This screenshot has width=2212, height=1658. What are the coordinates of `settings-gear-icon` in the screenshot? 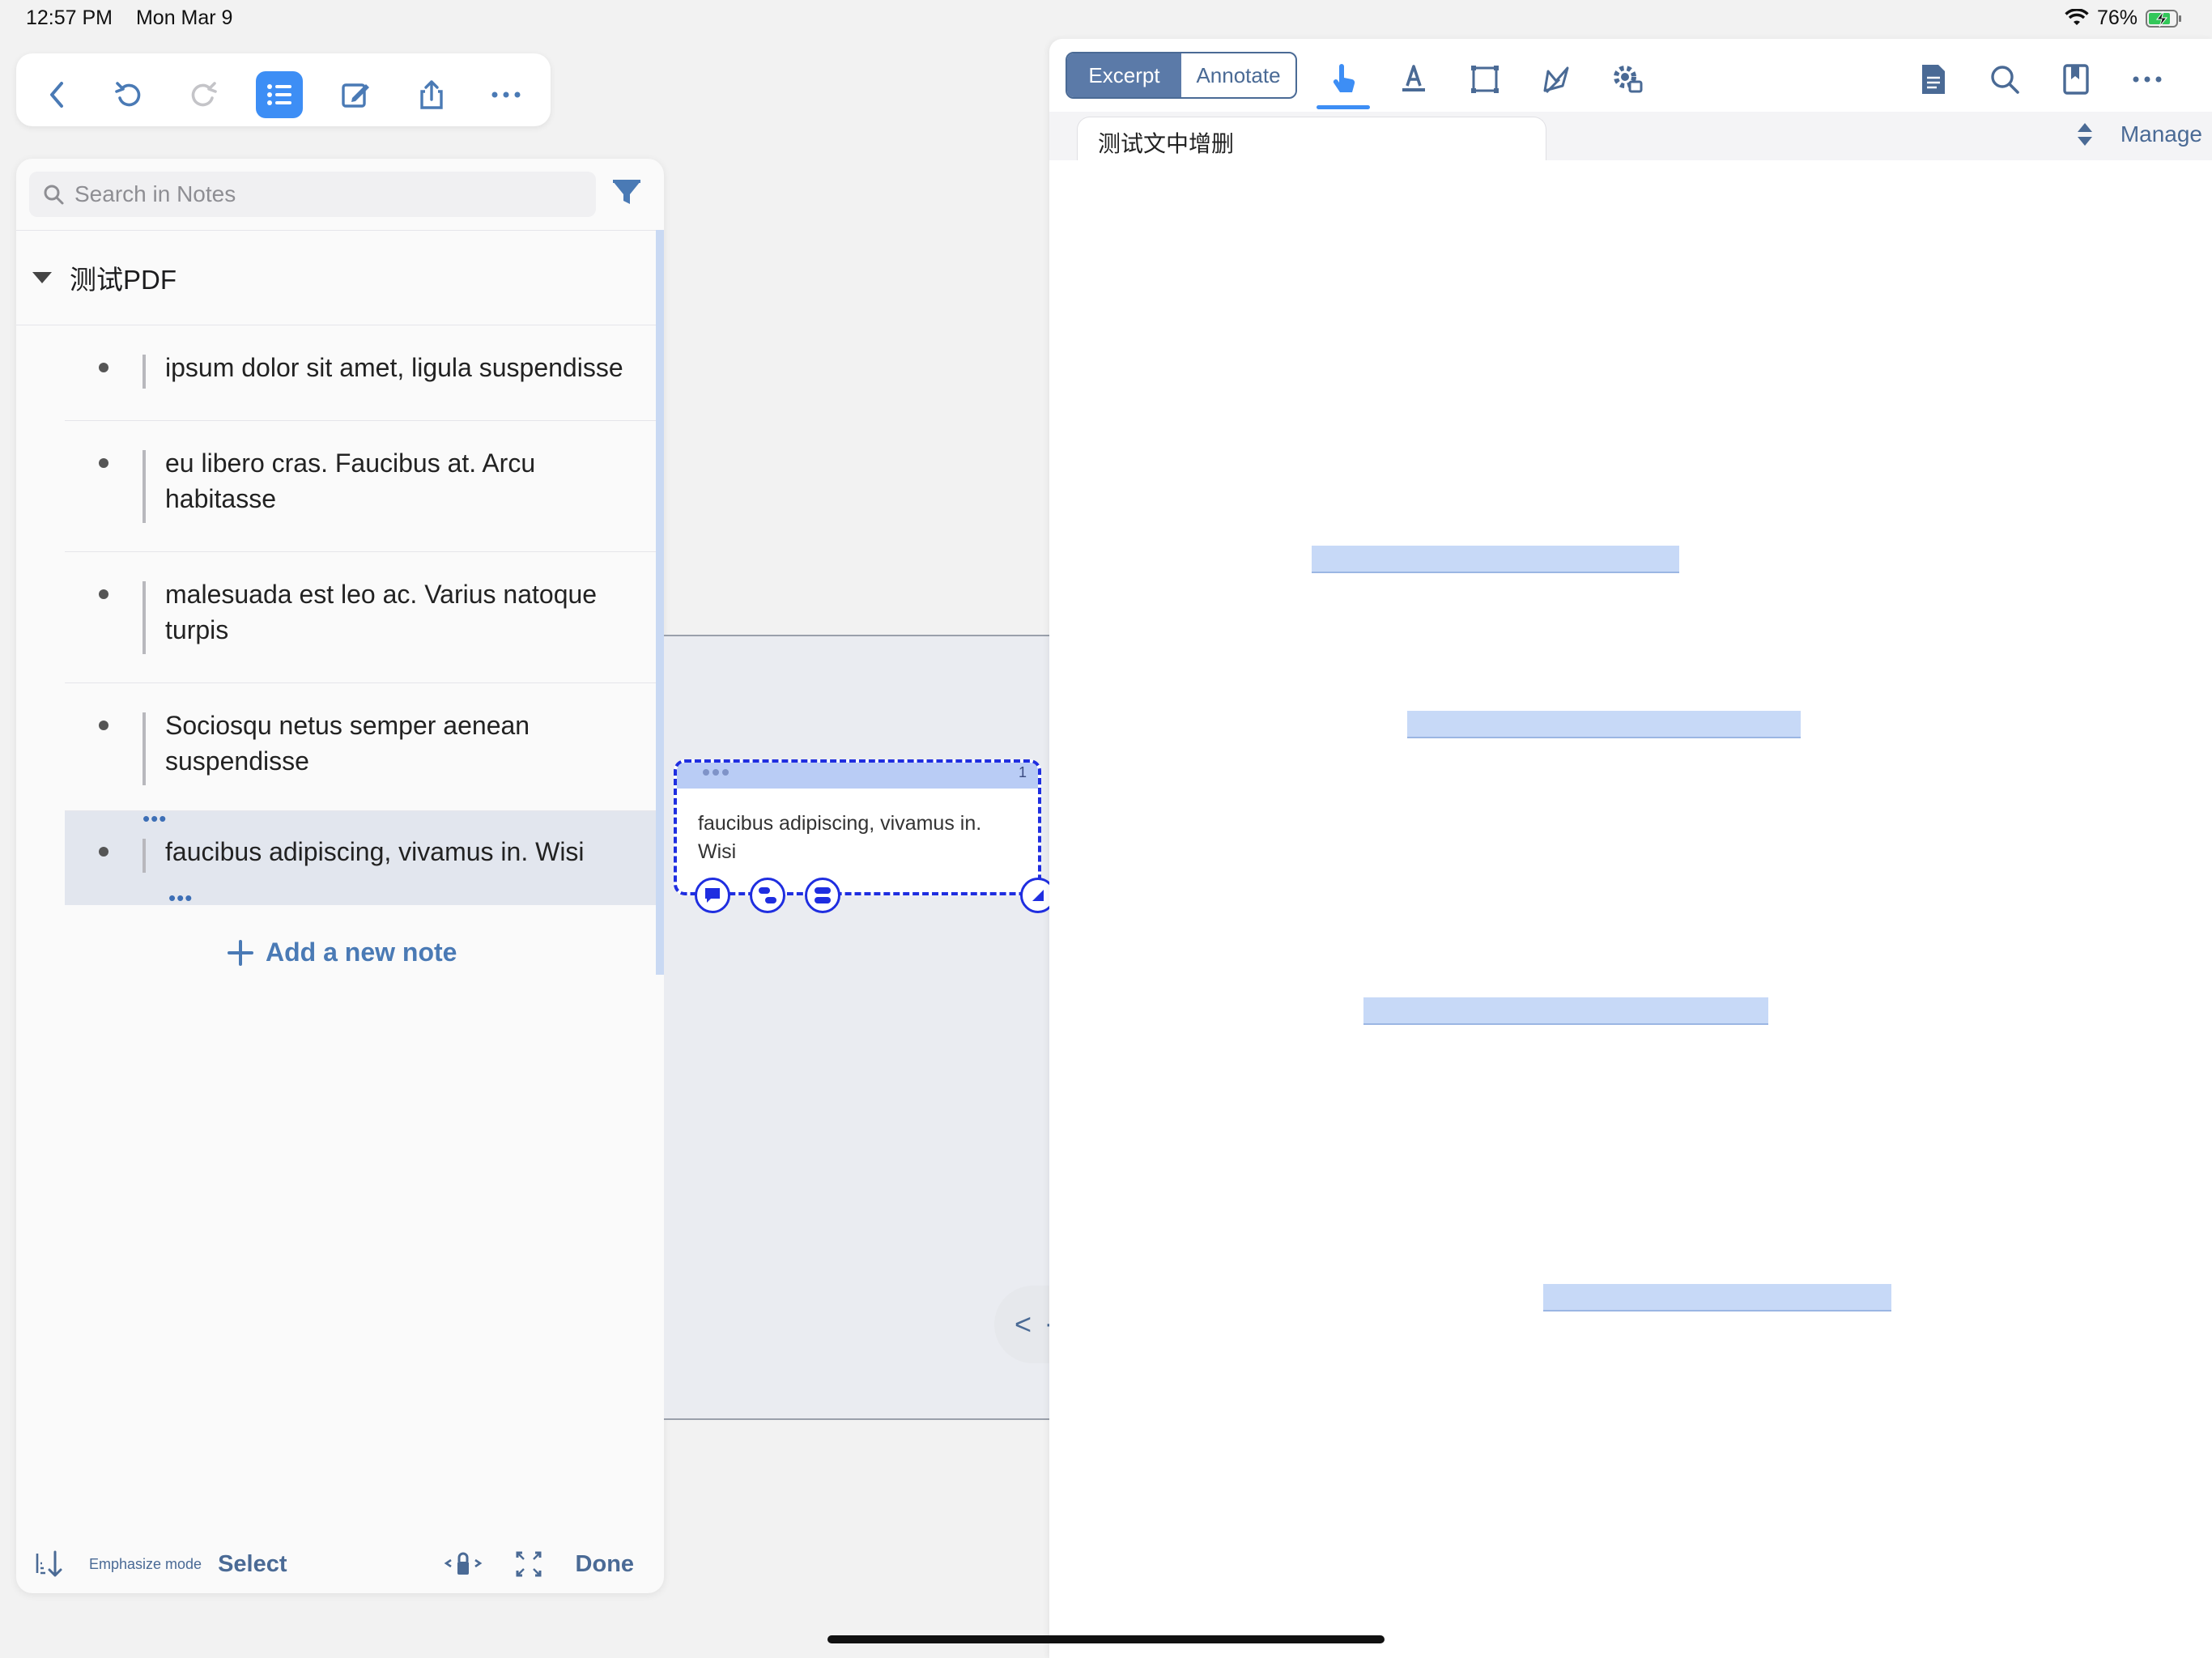 It's located at (1627, 79).